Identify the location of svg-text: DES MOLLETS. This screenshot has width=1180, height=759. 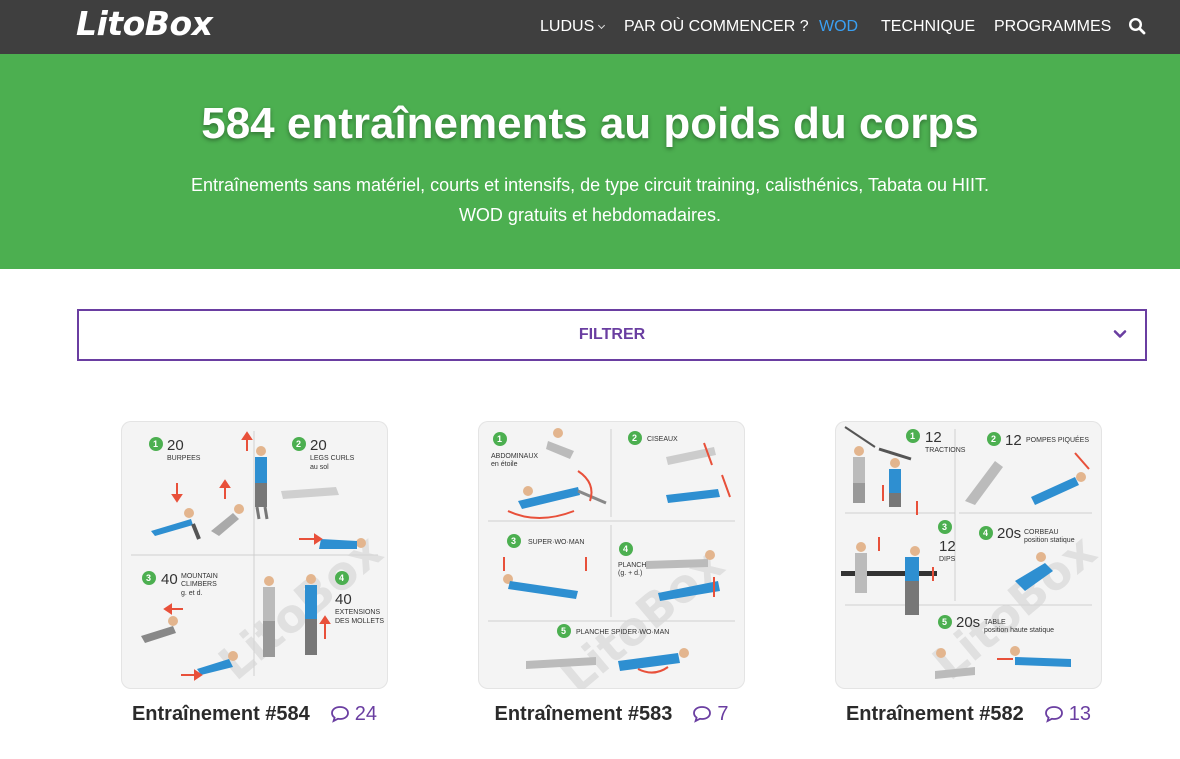
(359, 621).